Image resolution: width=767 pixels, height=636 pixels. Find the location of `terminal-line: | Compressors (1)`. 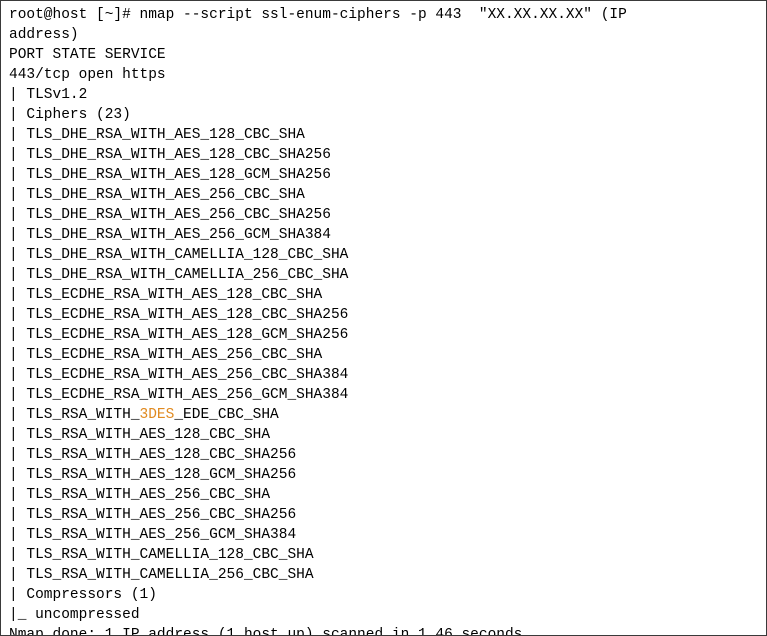

terminal-line: | Compressors (1) is located at coordinates (83, 595).